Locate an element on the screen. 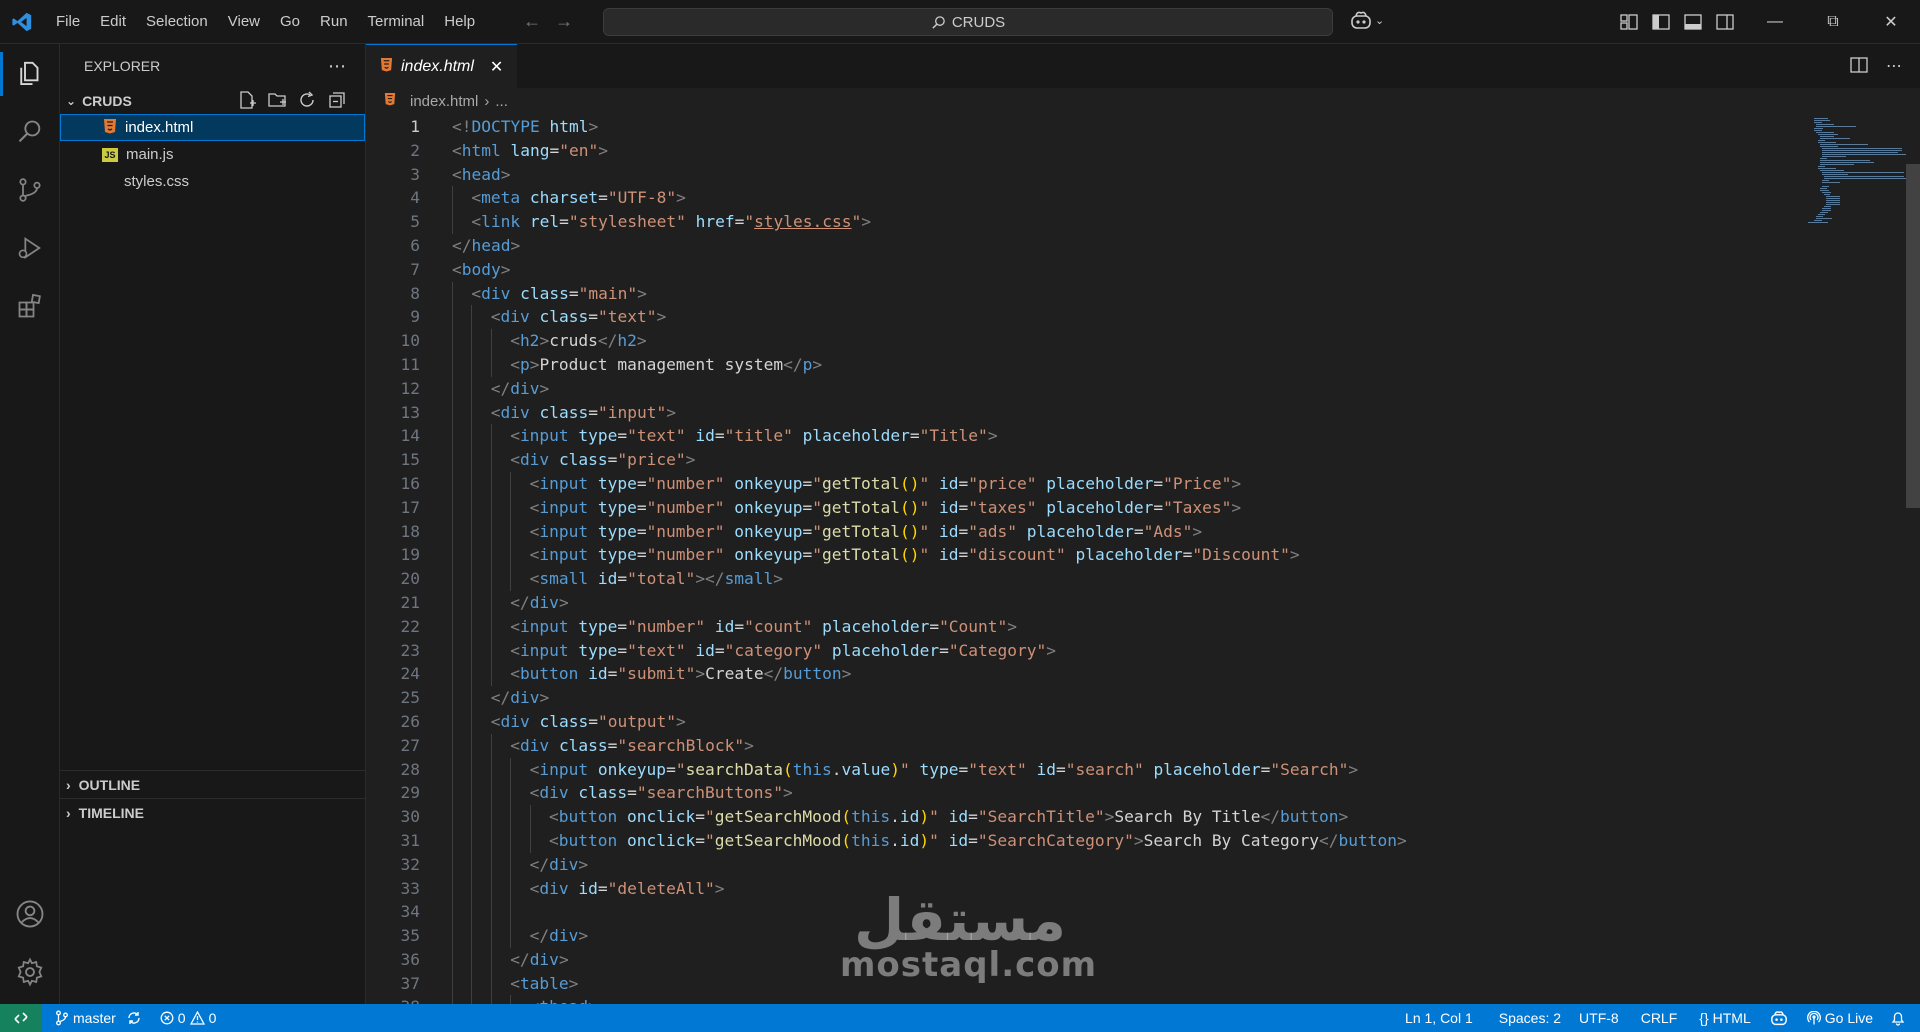 This screenshot has width=1920, height=1032. menu-view: View is located at coordinates (244, 22).